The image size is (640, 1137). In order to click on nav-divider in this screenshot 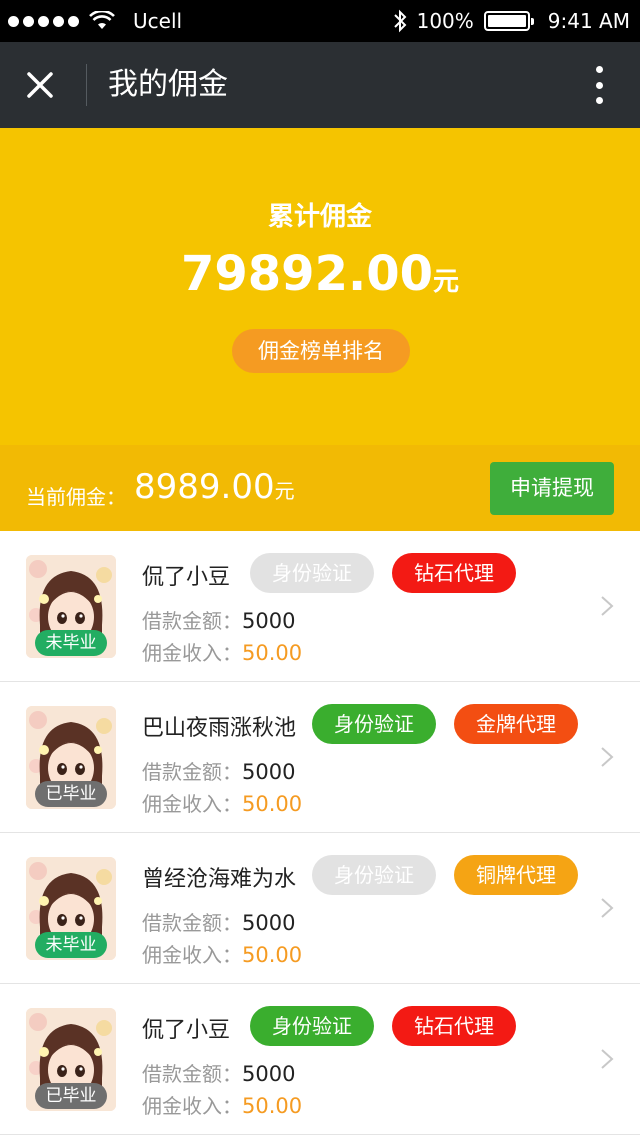, I will do `click(86, 85)`.